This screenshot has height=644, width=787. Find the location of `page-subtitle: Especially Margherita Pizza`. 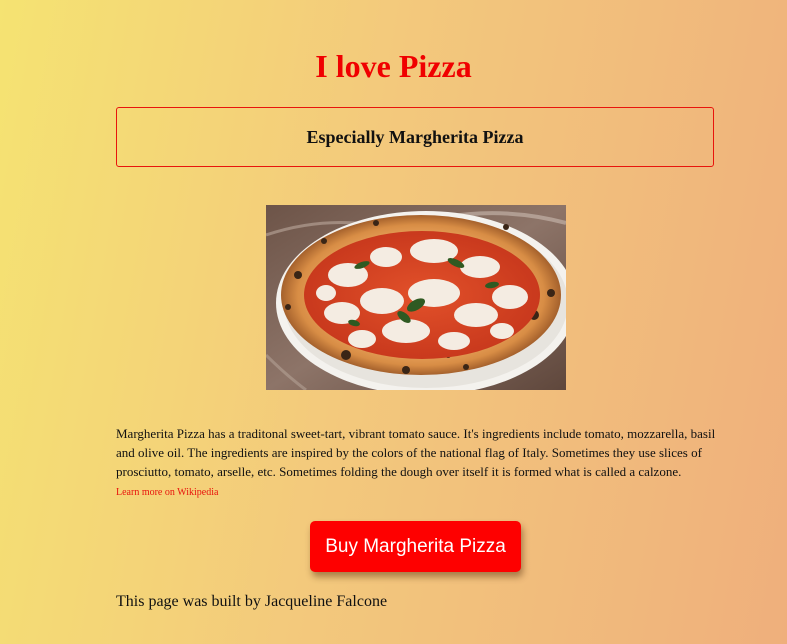

page-subtitle: Especially Margherita Pizza is located at coordinates (415, 136).